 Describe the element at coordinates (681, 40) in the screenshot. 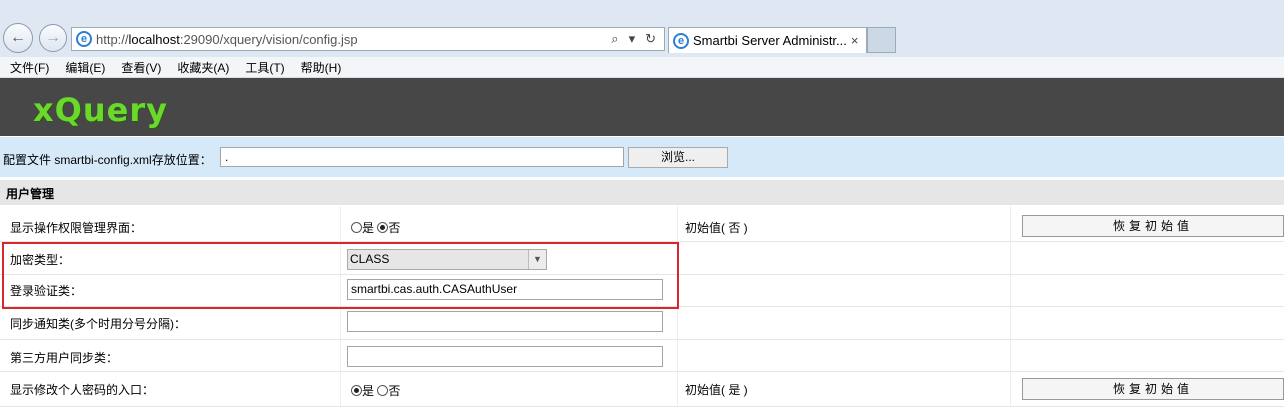

I see `tab-ie-icon: e` at that location.